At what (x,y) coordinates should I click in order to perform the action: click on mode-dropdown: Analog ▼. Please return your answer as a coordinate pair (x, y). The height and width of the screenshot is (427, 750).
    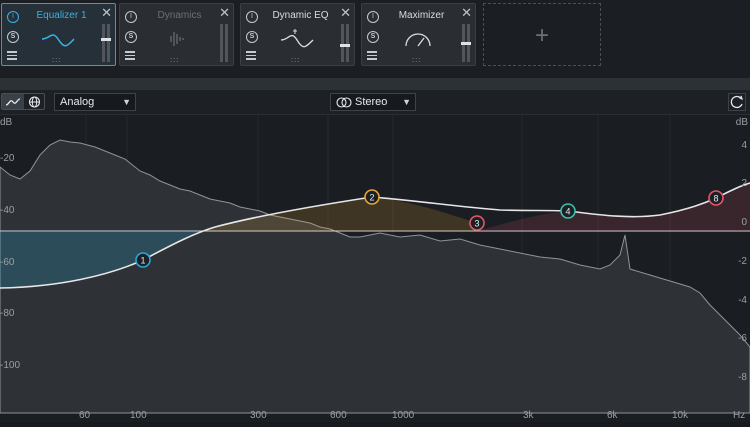
    Looking at the image, I should click on (95, 102).